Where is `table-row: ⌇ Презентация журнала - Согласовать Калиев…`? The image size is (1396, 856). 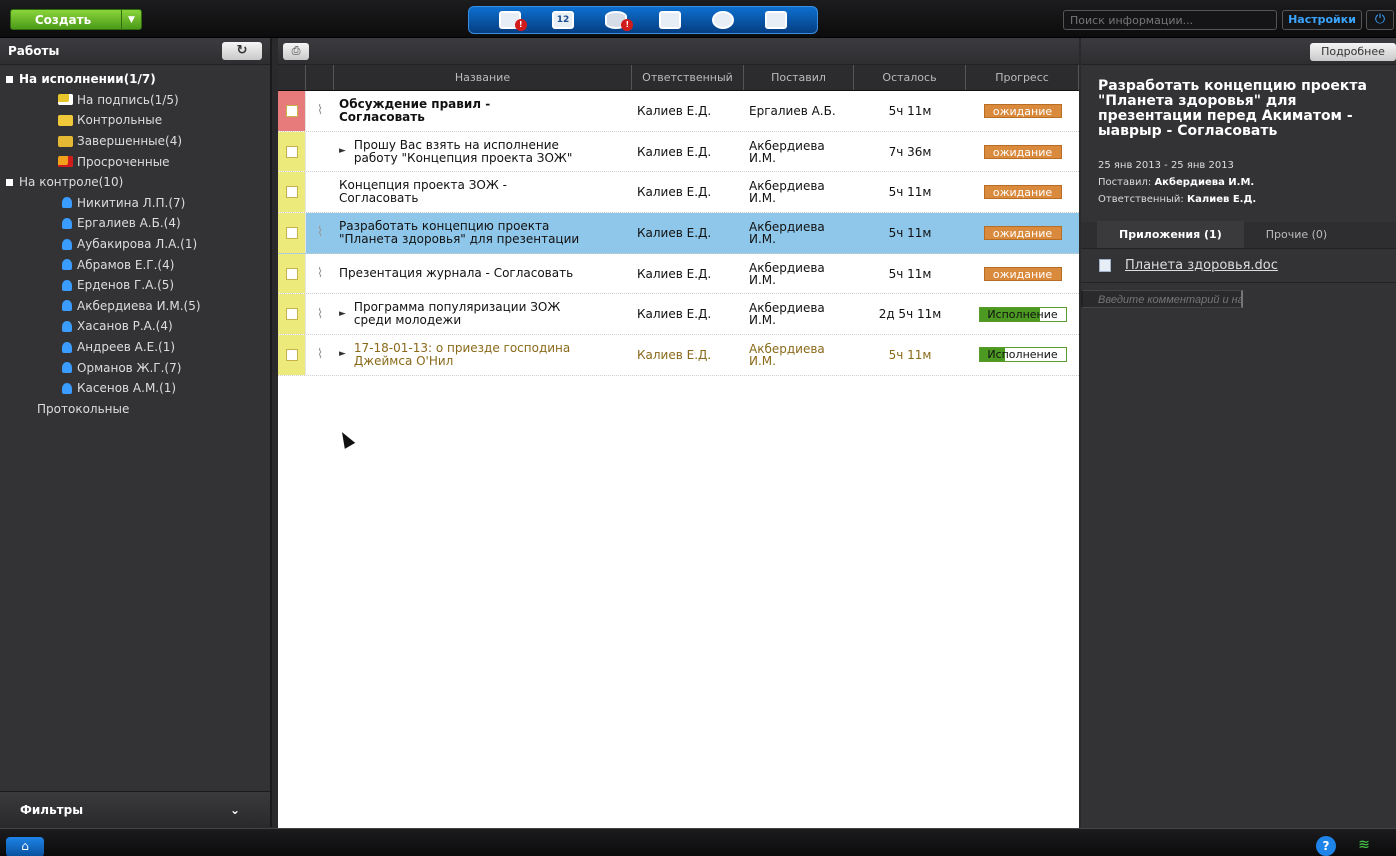
table-row: ⌇ Презентация журнала - Согласовать Калиев… is located at coordinates (678, 274).